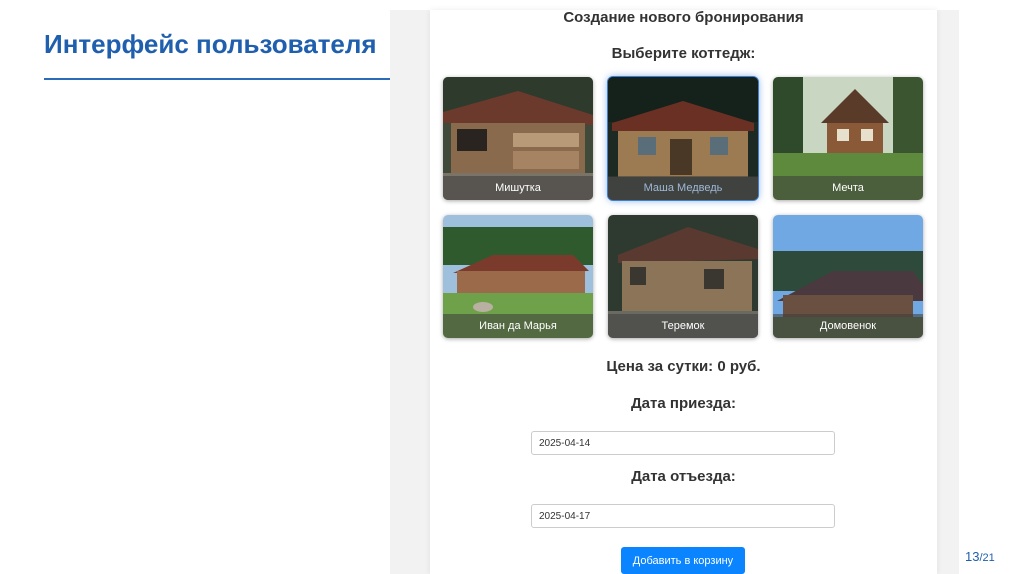 The height and width of the screenshot is (574, 1024). I want to click on add-to-cart-button: Добавить в корзину, so click(683, 560).